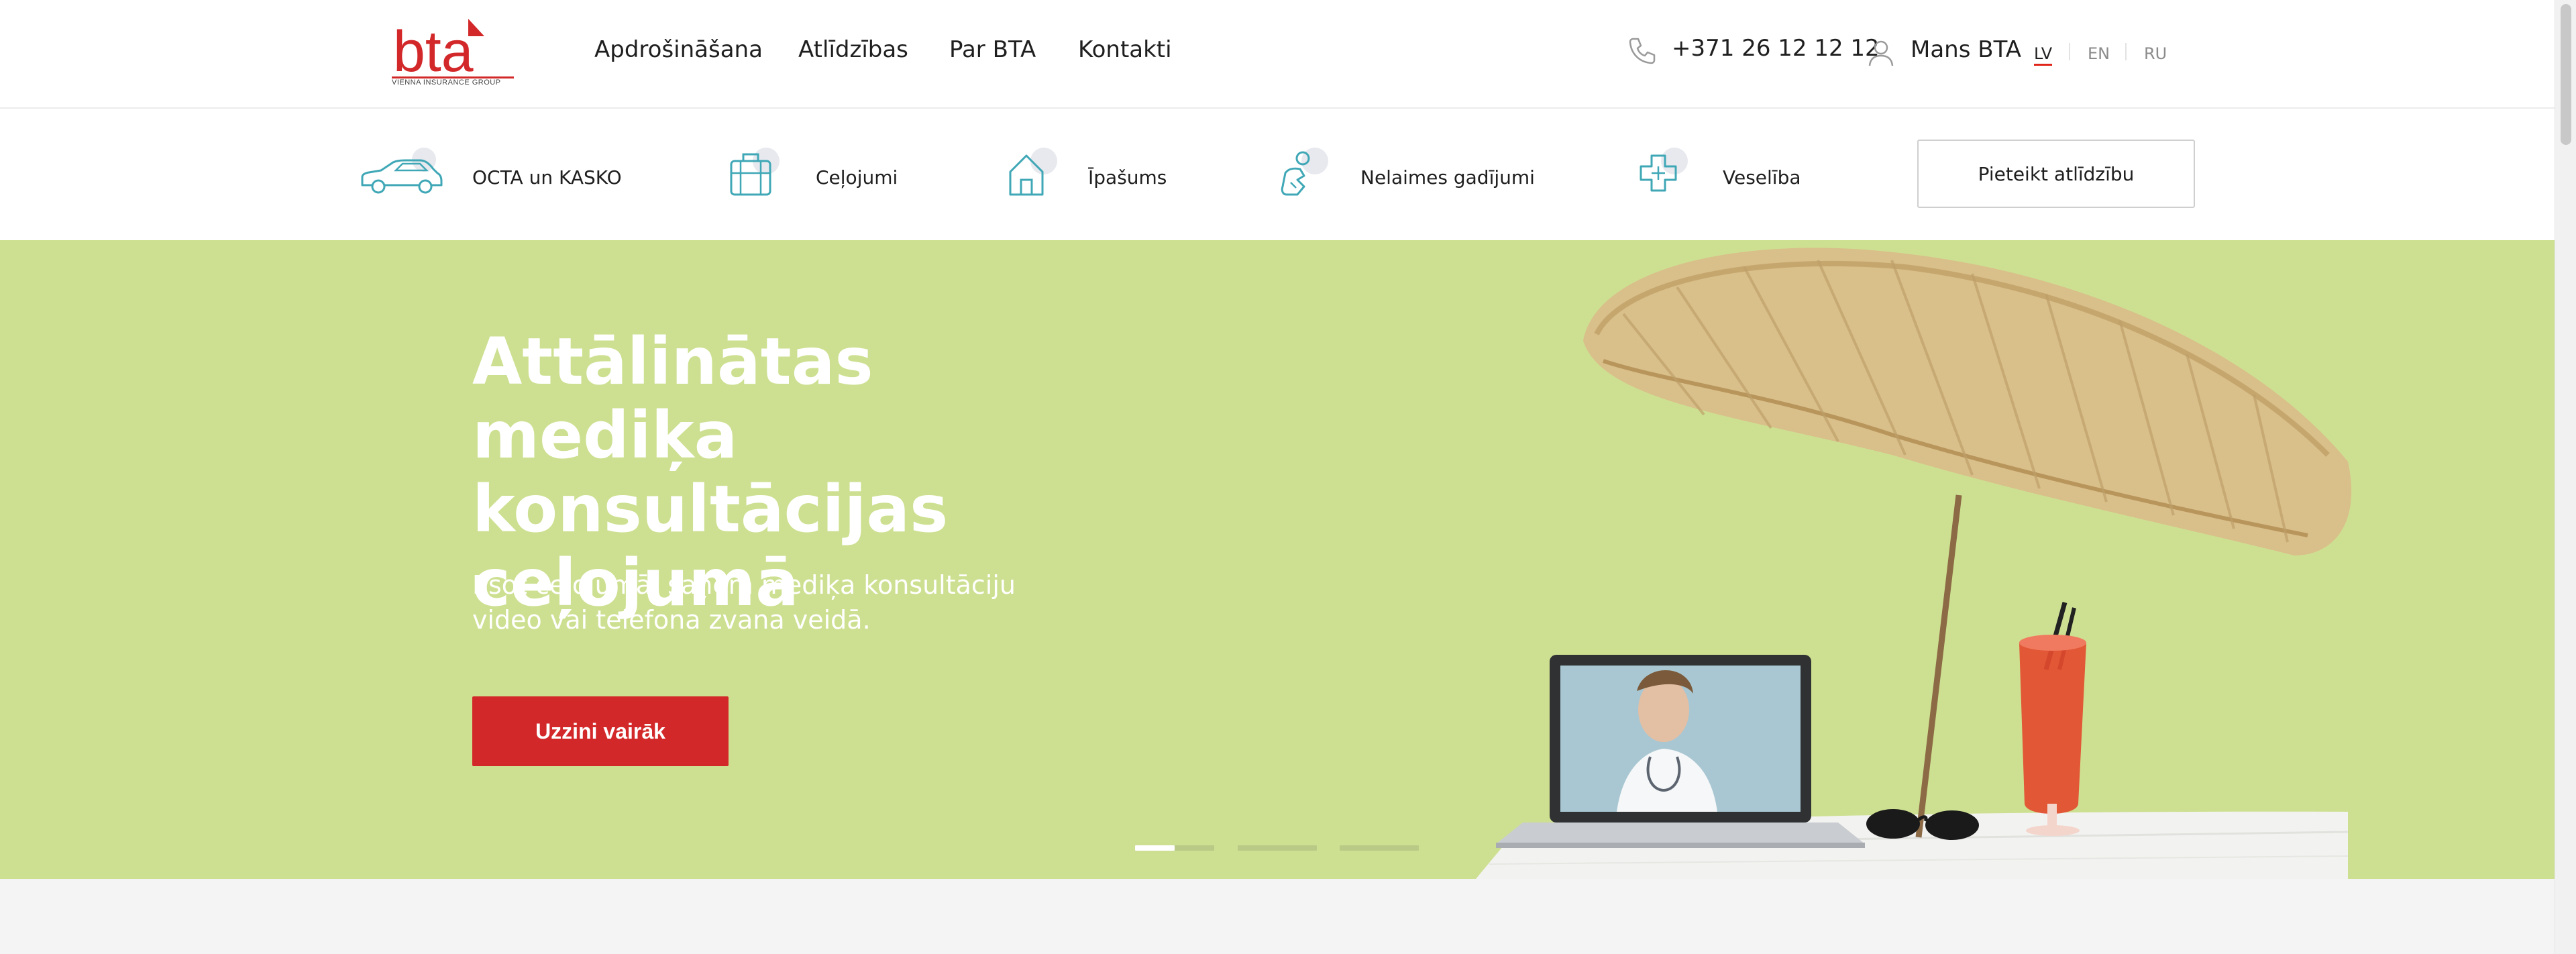 This screenshot has height=954, width=2576. What do you see at coordinates (600, 731) in the screenshot?
I see `learn-more-button: Uzzini vairāk` at bounding box center [600, 731].